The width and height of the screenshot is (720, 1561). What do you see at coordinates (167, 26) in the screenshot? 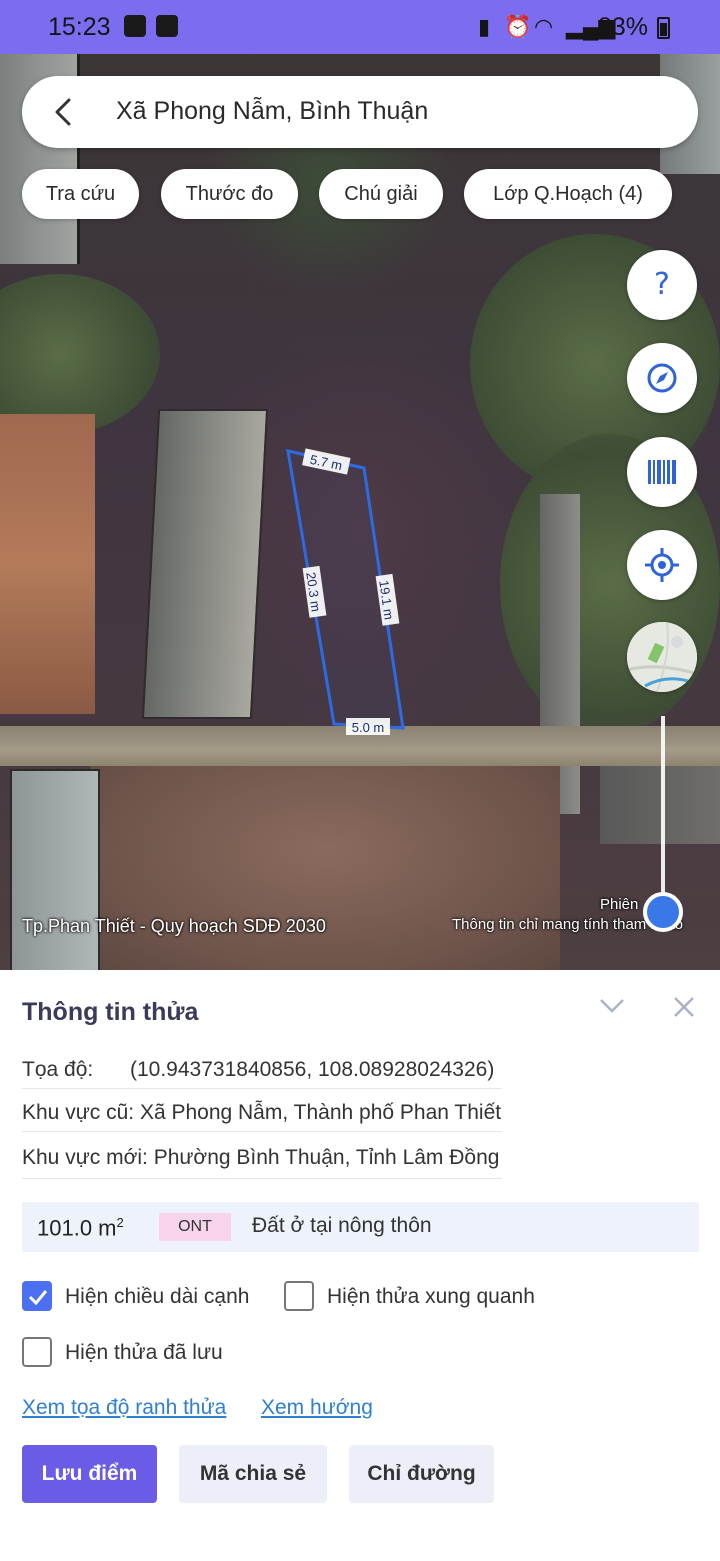
I see `check-icon` at bounding box center [167, 26].